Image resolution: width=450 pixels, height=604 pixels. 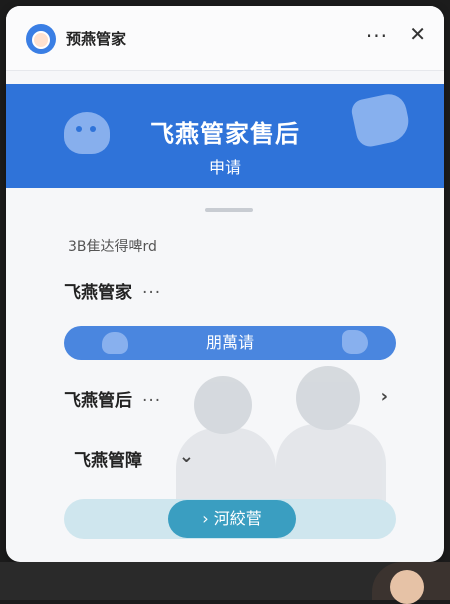 I want to click on banner-title: 飞燕管家售后, so click(x=225, y=134).